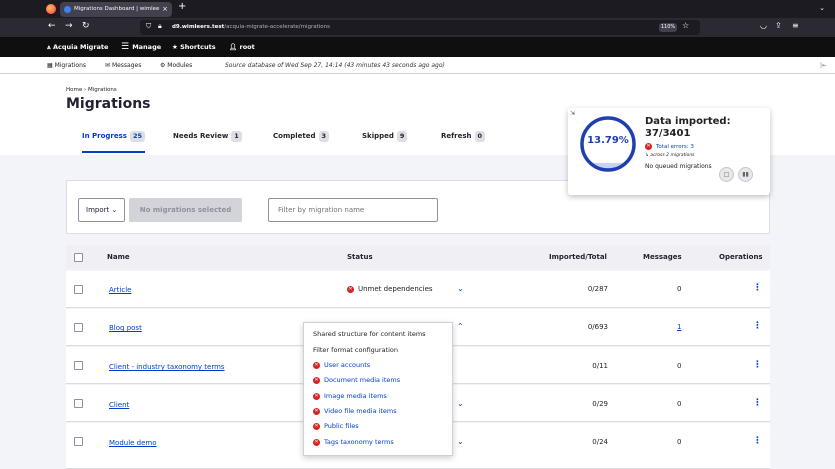  Describe the element at coordinates (600, 442) in the screenshot. I see `imported-total: 0/24` at that location.